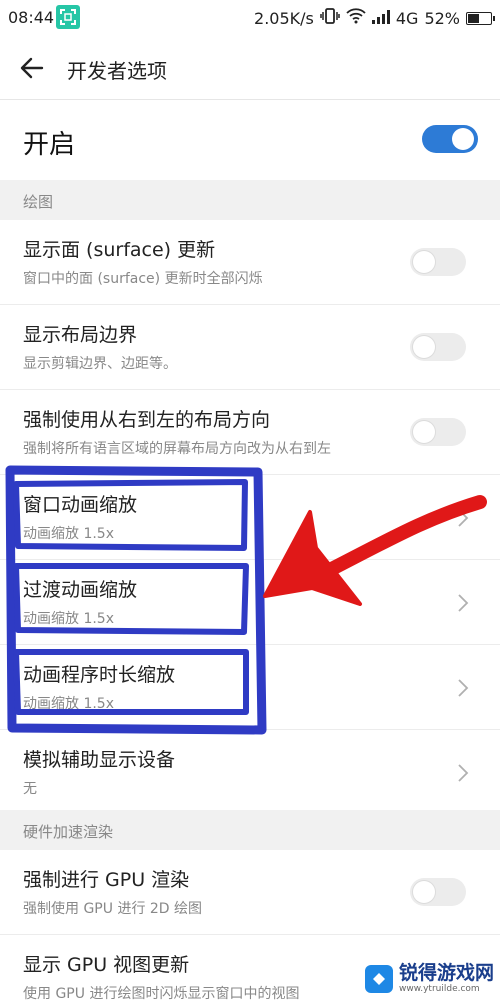 The image size is (500, 1000). Describe the element at coordinates (480, 18) in the screenshot. I see `battery-icon` at that location.